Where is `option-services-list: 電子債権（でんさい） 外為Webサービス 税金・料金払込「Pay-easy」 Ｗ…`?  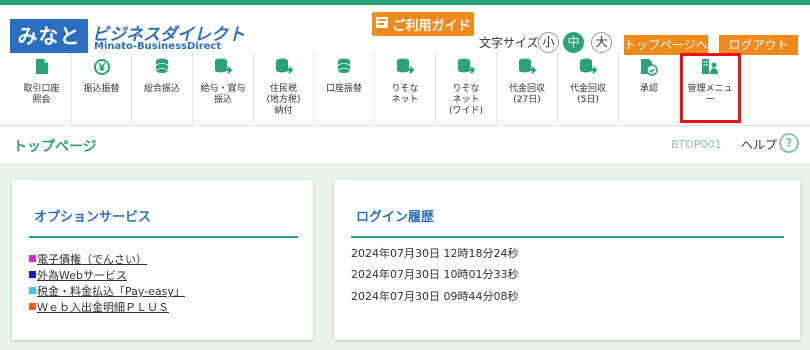
option-services-list: 電子債権（でんさい） 外為Webサービス 税金・料金払込「Pay-easy」 Ｗ… is located at coordinates (107, 285).